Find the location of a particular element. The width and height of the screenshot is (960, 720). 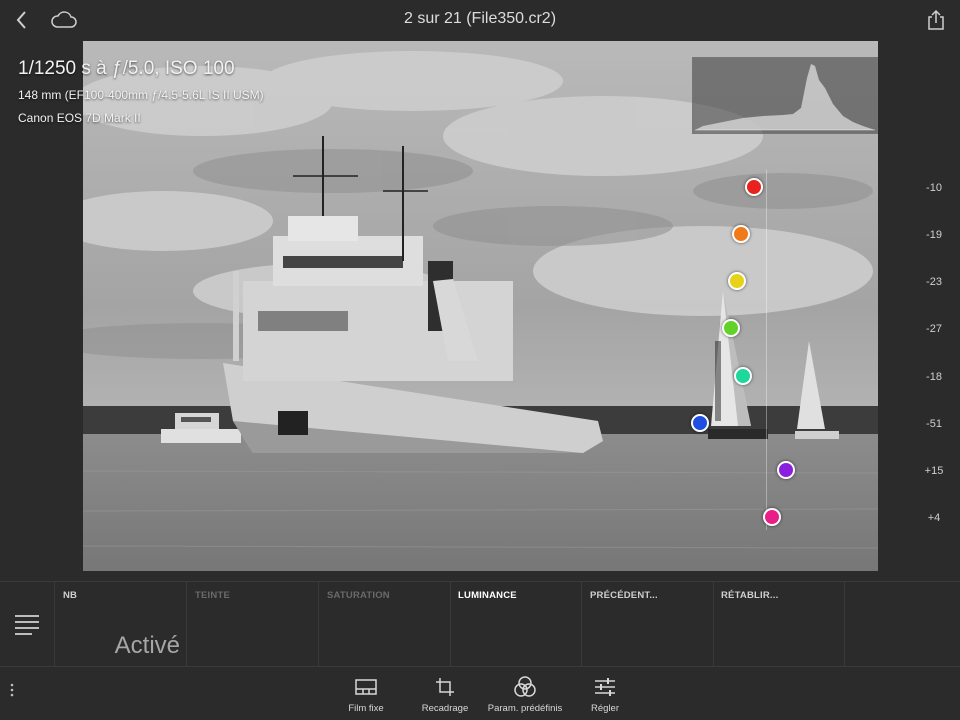

tool-label: Param. prédéfinis is located at coordinates (525, 708).